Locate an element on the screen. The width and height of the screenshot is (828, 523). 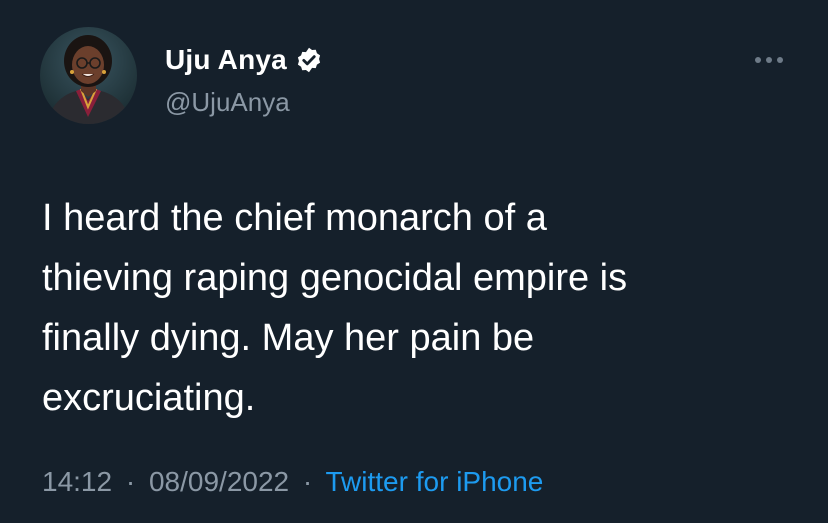
tweet-text-line: finally dying. May her pain be is located at coordinates (288, 338).